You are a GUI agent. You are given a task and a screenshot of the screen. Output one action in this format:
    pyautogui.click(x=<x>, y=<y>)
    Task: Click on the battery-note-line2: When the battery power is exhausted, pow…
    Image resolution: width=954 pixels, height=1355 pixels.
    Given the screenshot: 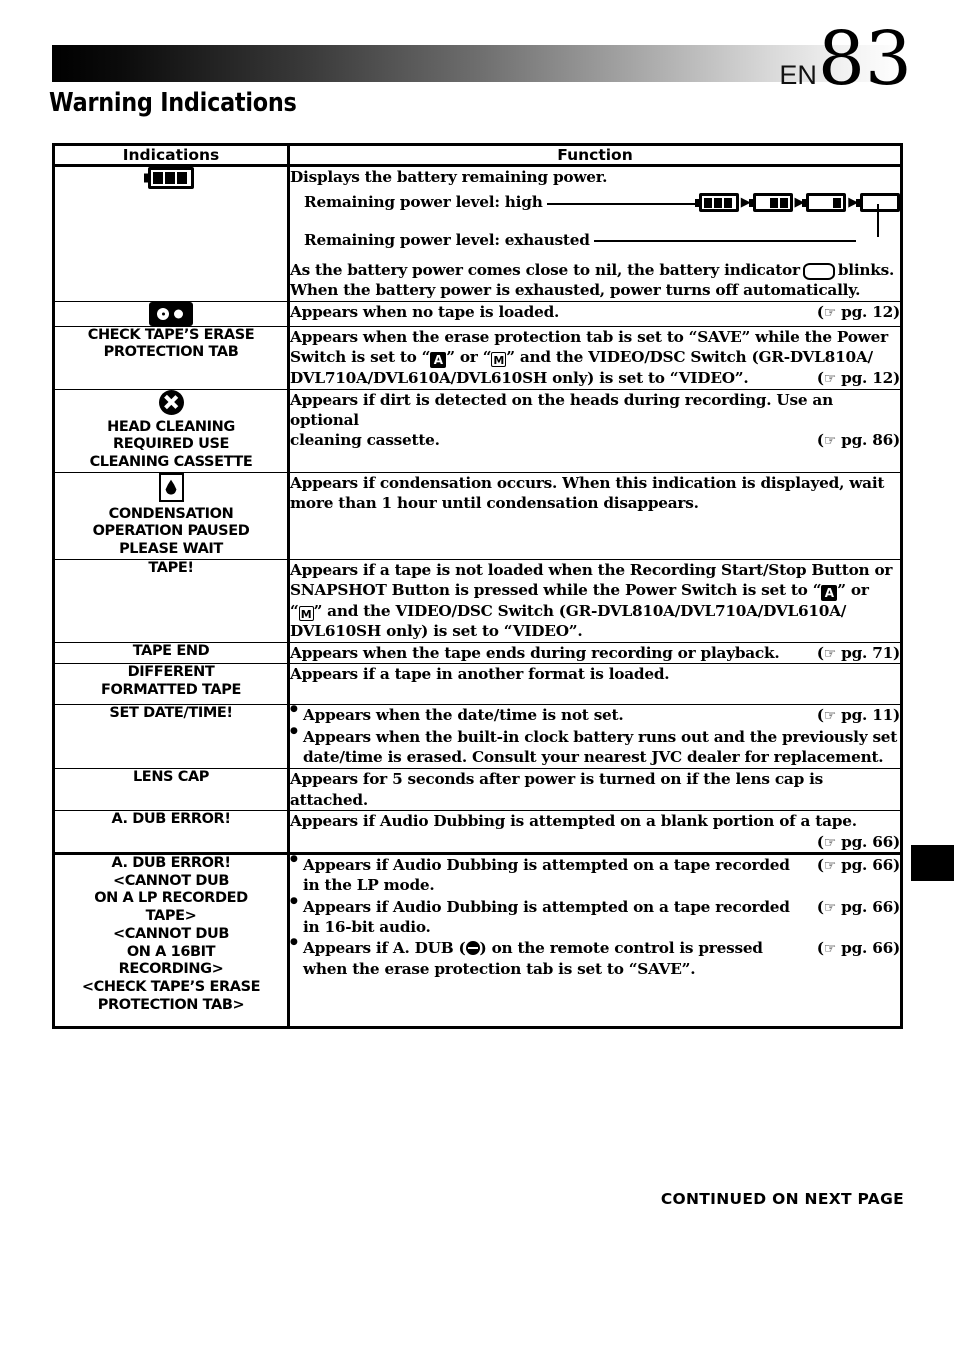 What is the action you would take?
    pyautogui.click(x=575, y=290)
    